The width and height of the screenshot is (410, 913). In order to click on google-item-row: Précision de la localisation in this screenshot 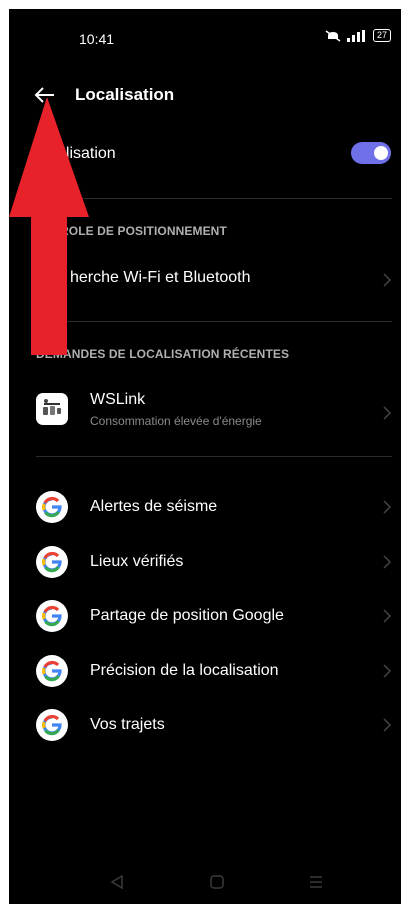, I will do `click(205, 671)`.